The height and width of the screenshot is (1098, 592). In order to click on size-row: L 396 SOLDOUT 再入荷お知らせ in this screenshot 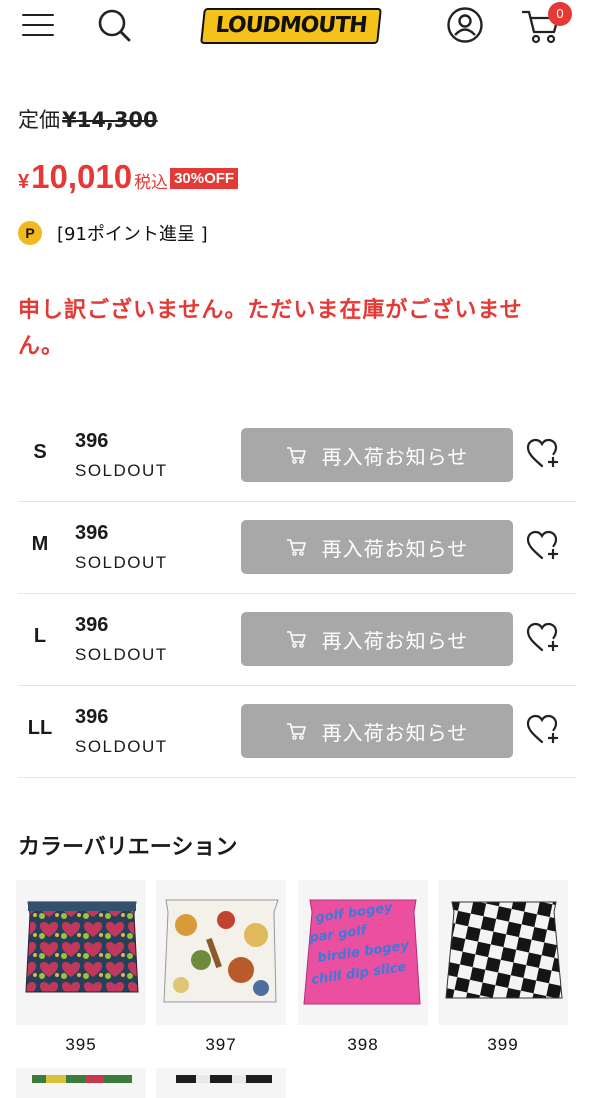, I will do `click(297, 640)`.